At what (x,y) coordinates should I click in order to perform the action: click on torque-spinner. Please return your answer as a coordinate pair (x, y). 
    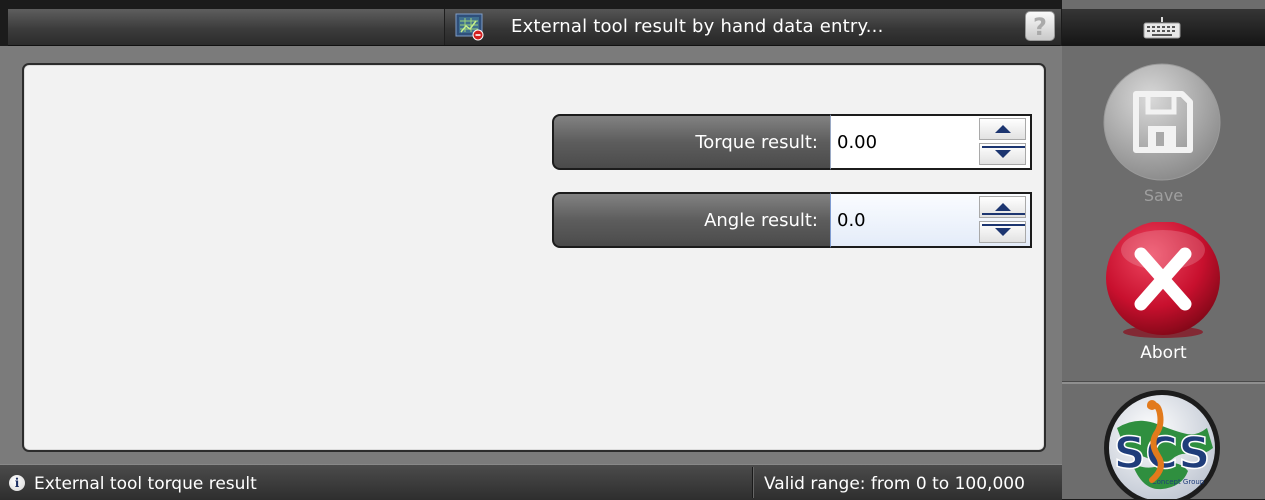
    Looking at the image, I should click on (1003, 142).